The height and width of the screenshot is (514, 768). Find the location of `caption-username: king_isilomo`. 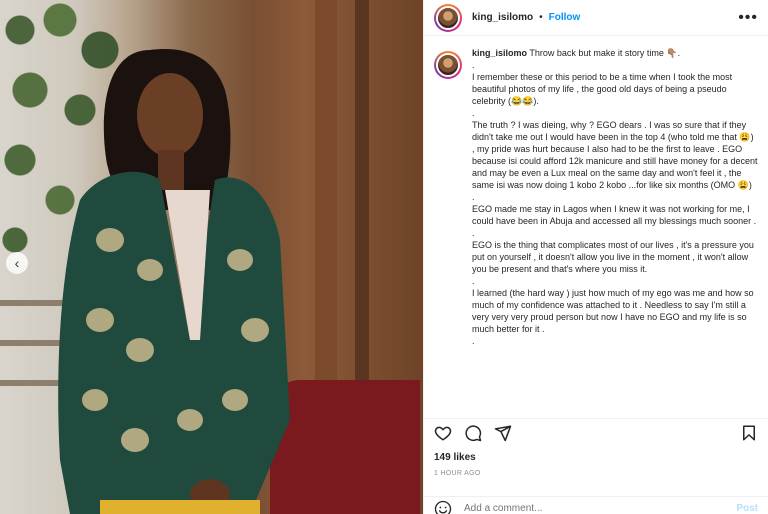

caption-username: king_isilomo is located at coordinates (499, 53).